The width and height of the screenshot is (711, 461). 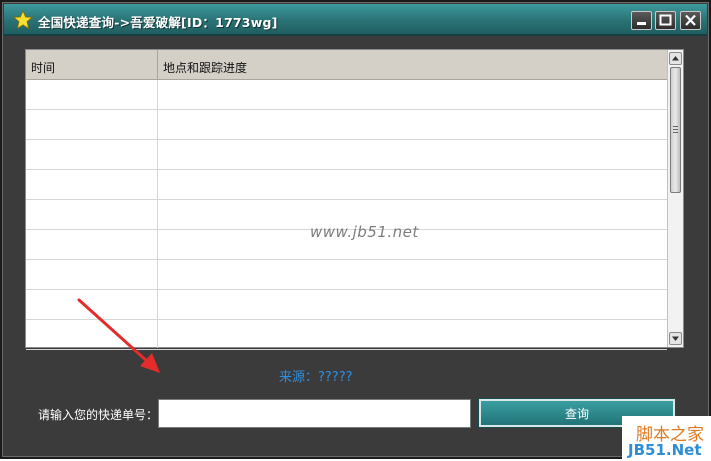 I want to click on tracking-number-label: 请输入您的快递单号：, so click(x=98, y=415).